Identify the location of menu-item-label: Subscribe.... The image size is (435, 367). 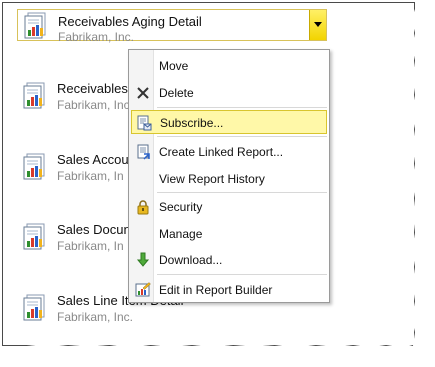
(192, 123).